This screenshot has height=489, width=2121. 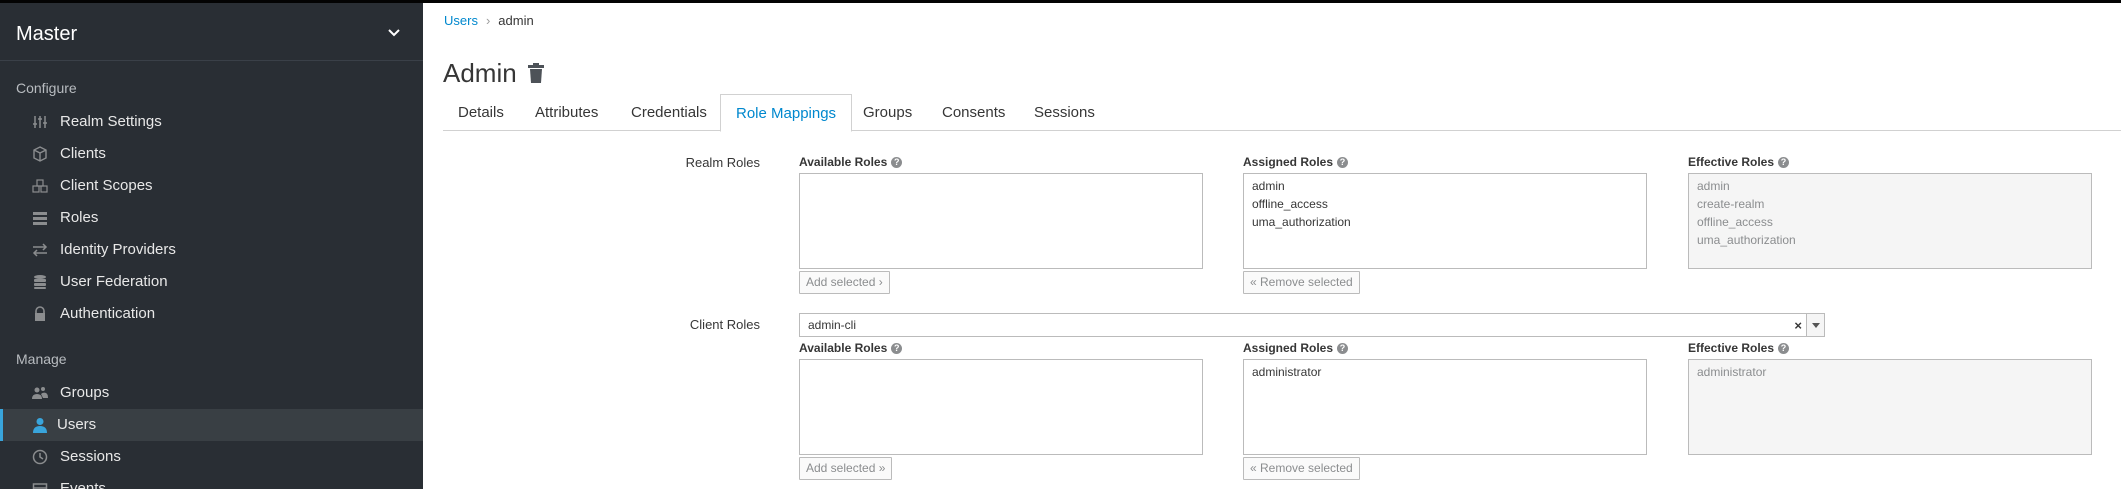 I want to click on realm-remove-selected-button: « Remove selected, so click(x=1301, y=282).